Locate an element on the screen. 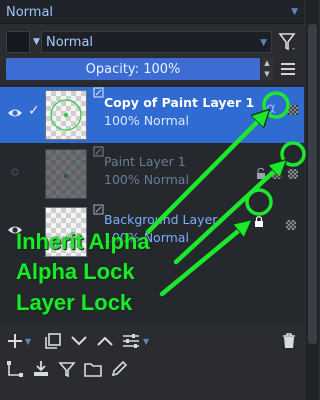 The width and height of the screenshot is (320, 400). inherit-alpha-icon: α is located at coordinates (271, 108).